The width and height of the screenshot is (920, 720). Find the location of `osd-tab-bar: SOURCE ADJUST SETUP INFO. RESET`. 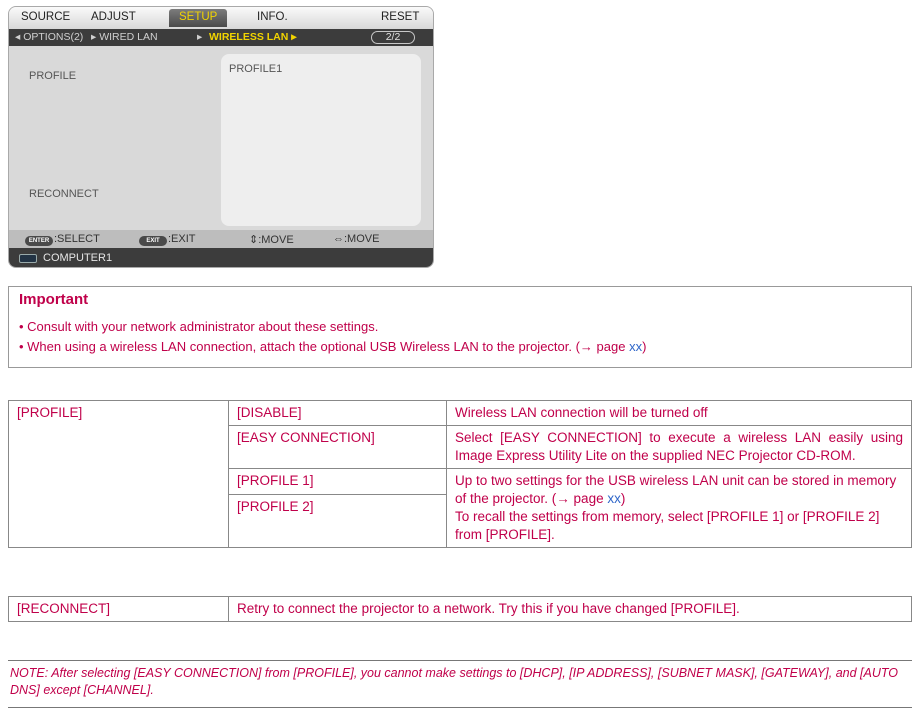

osd-tab-bar: SOURCE ADJUST SETUP INFO. RESET is located at coordinates (221, 18).